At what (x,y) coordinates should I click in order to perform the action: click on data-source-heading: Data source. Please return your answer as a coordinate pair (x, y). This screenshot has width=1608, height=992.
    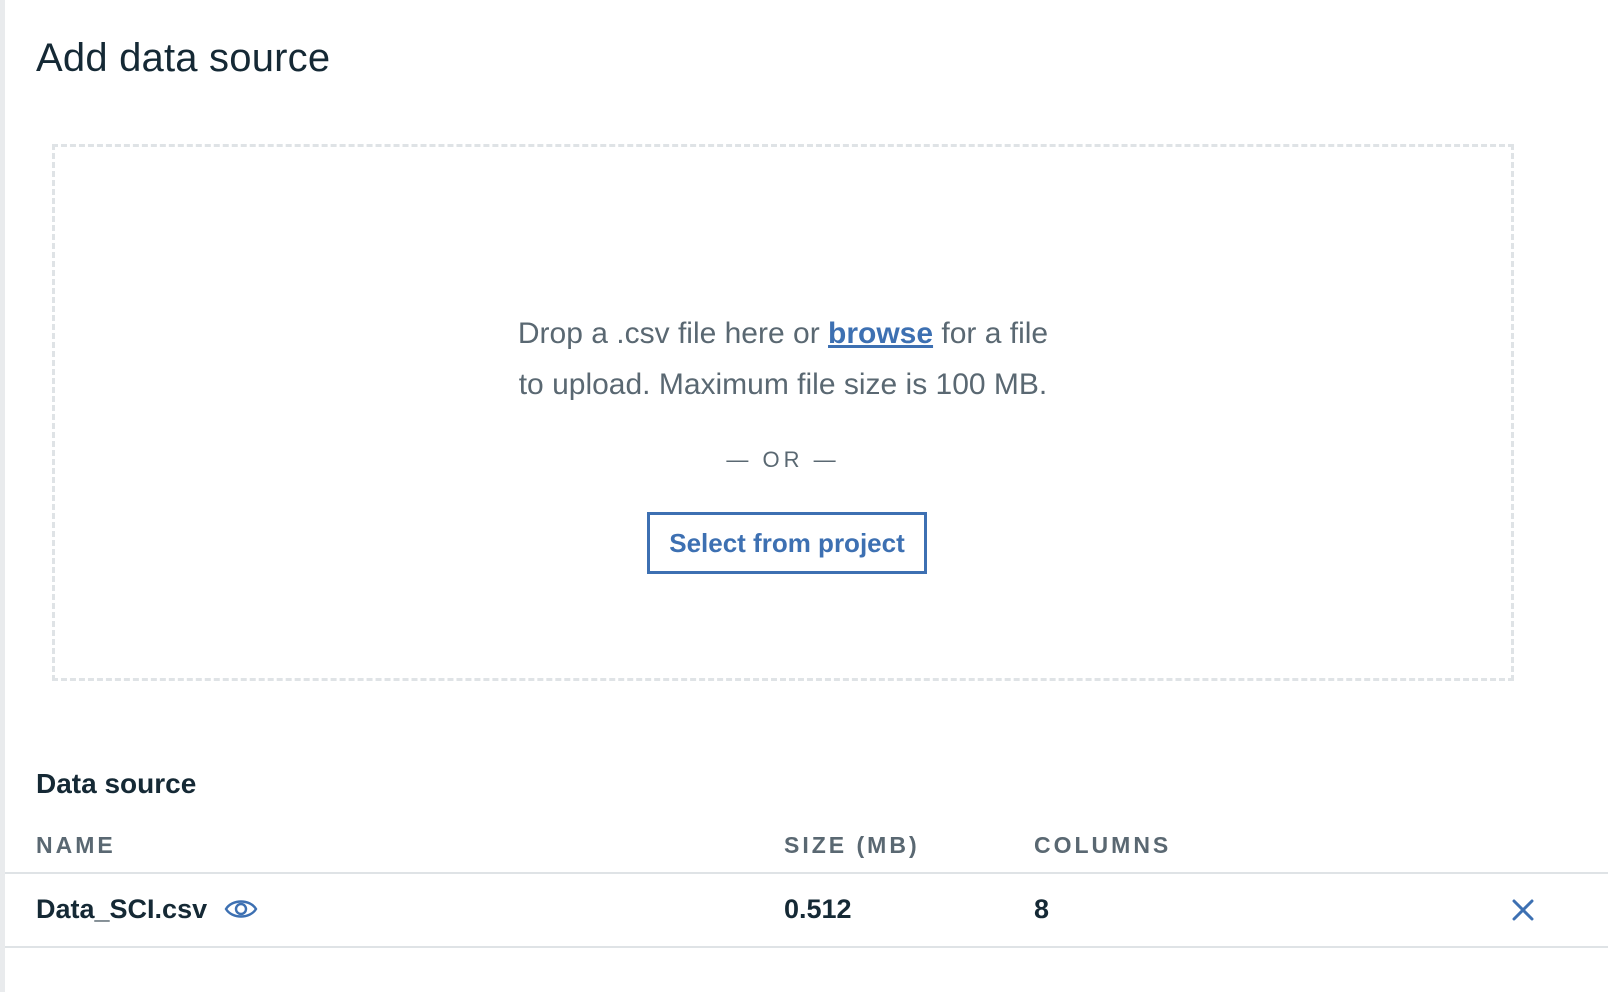
    Looking at the image, I should click on (116, 783).